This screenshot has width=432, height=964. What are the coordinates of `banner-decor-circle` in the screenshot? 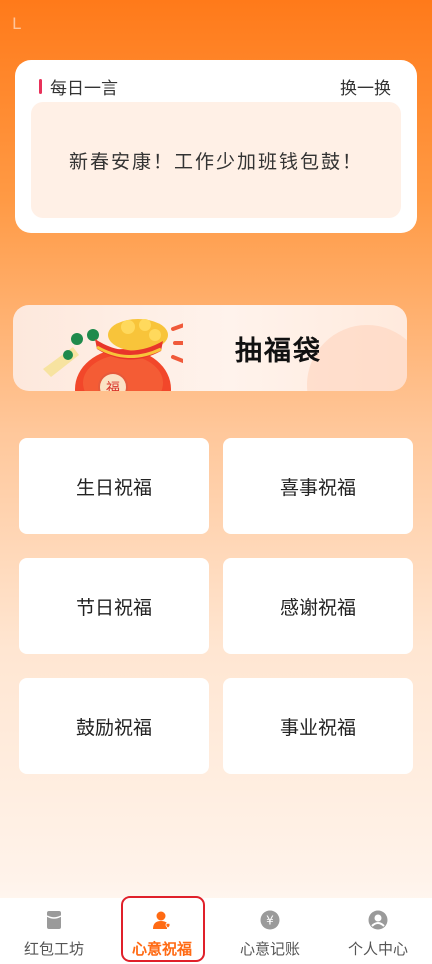 It's located at (357, 358).